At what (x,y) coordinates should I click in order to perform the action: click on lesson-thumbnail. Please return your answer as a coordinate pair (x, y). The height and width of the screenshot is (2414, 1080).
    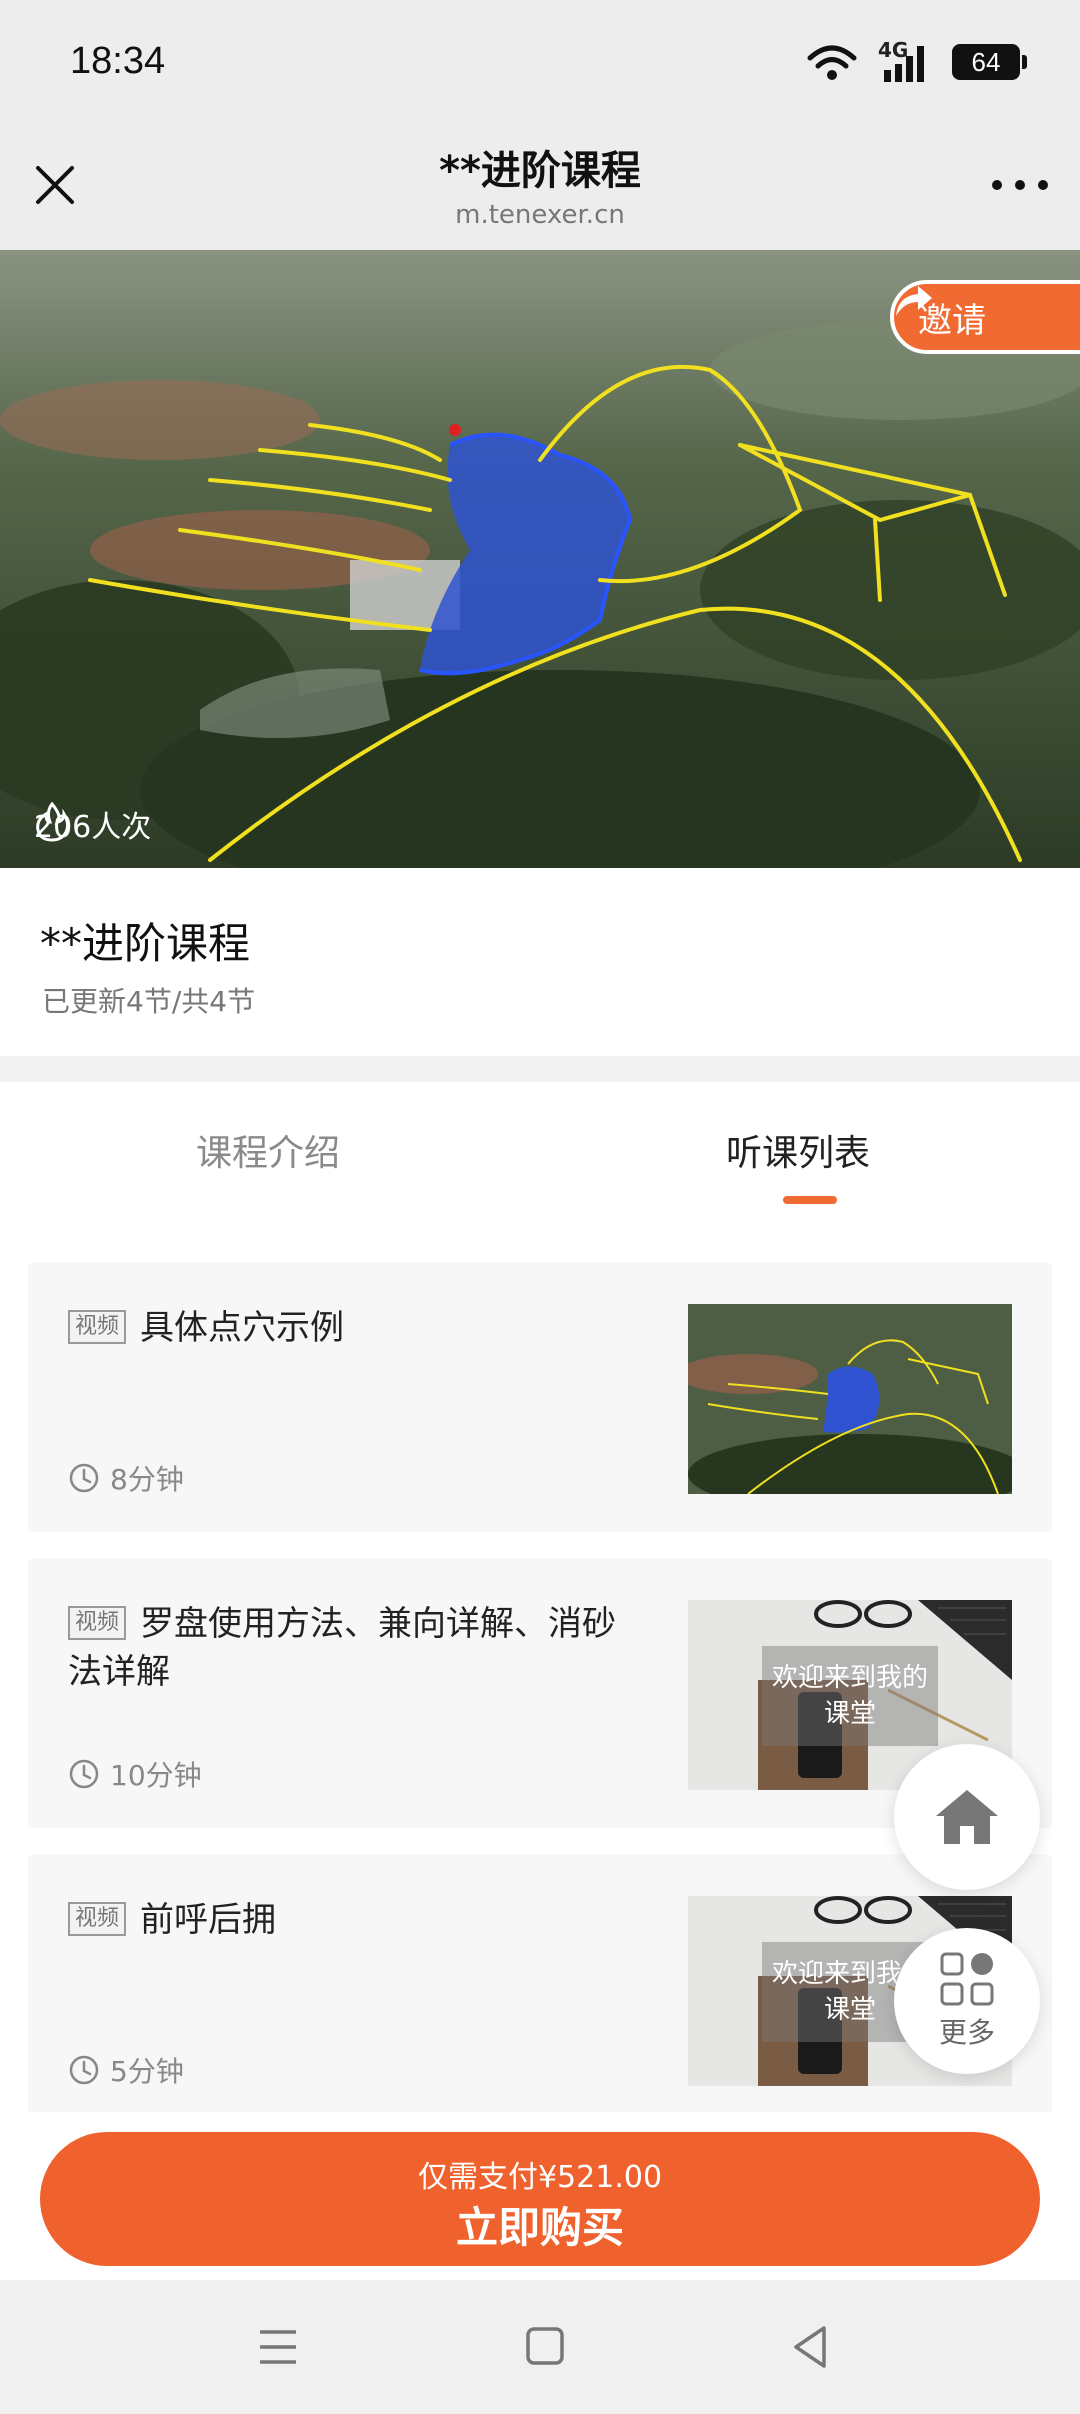
    Looking at the image, I should click on (850, 1399).